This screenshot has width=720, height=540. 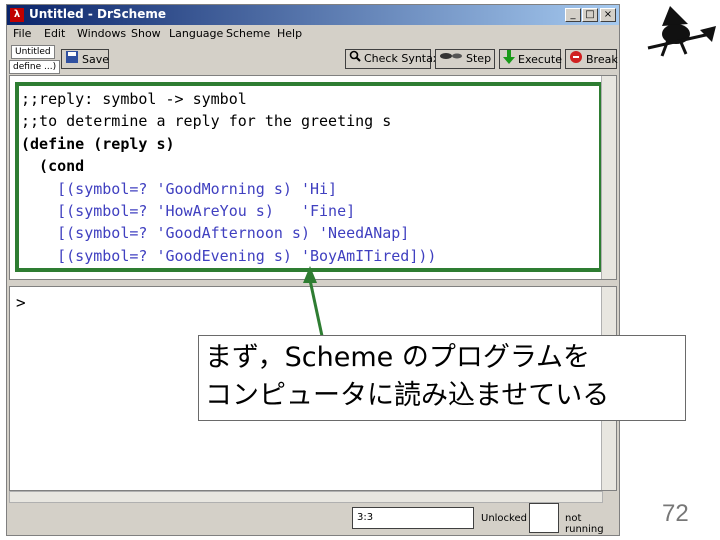 What do you see at coordinates (442, 378) in the screenshot?
I see `annotation-callout: まず，Scheme のプログラムを コンピュータに読み込ませている` at bounding box center [442, 378].